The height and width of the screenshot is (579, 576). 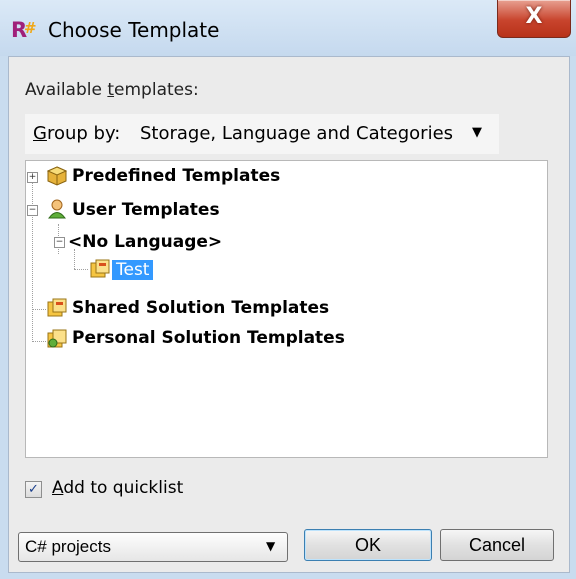 I want to click on group-by-dropdown: Storage, Language and Categories, so click(x=296, y=133).